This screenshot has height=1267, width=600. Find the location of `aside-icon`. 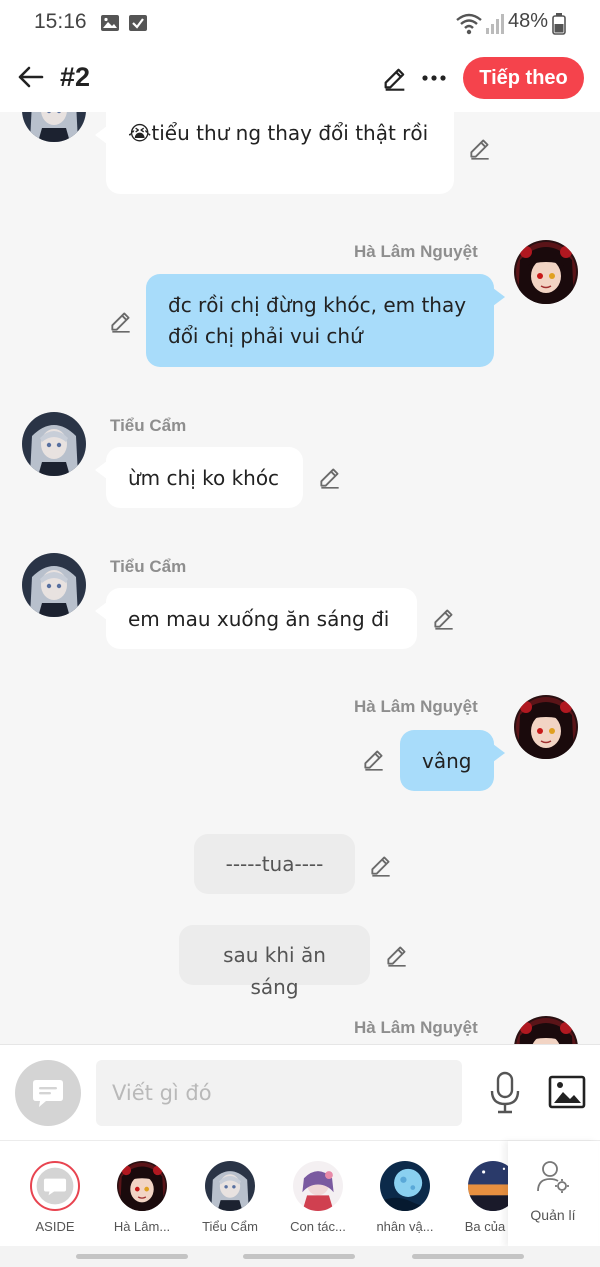

aside-icon is located at coordinates (55, 1186).